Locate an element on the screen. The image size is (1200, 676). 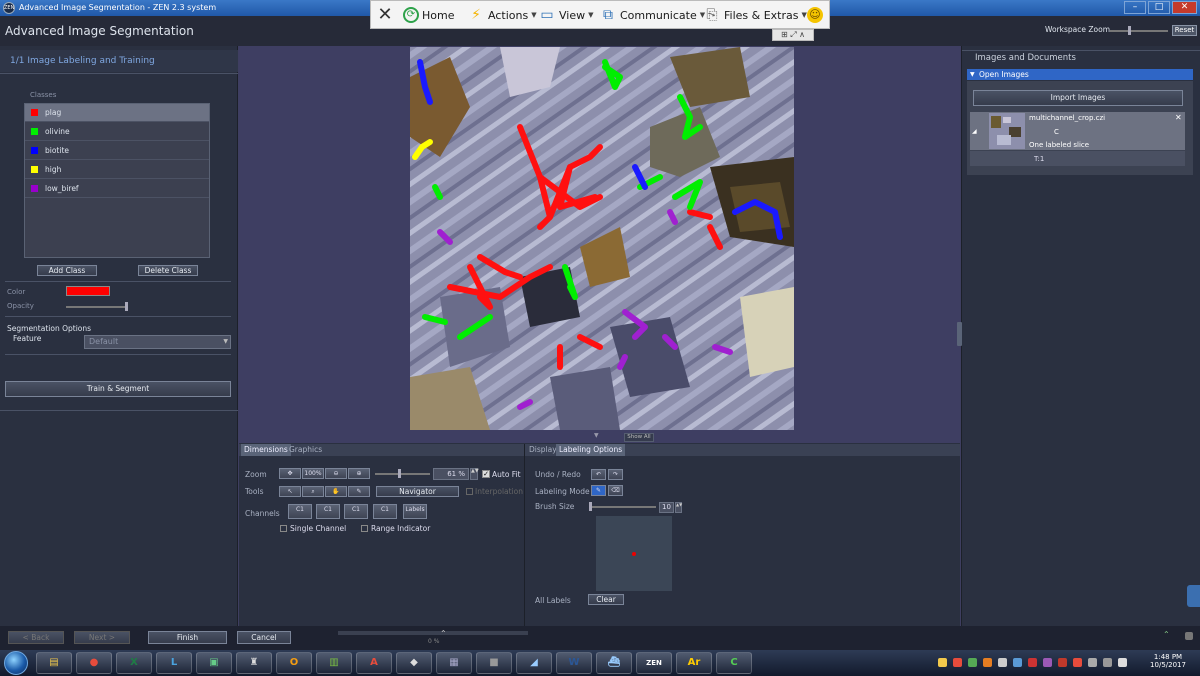
tab-labeling-options: Labeling Options is located at coordinates (591, 450).